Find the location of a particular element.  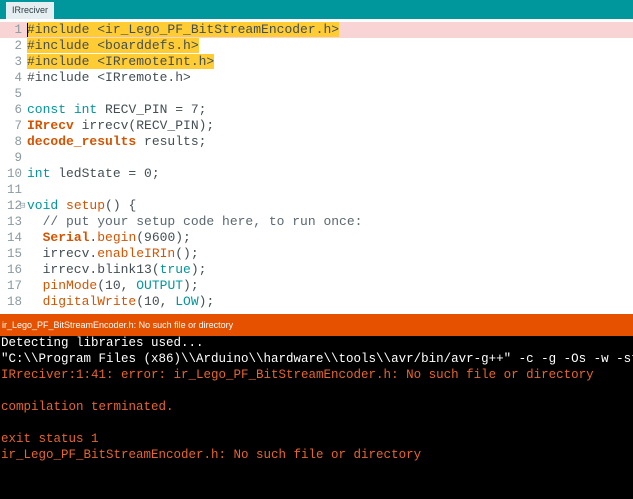

code-line: 7 IRrecv irrecv(RECV_PIN); is located at coordinates (316, 126).